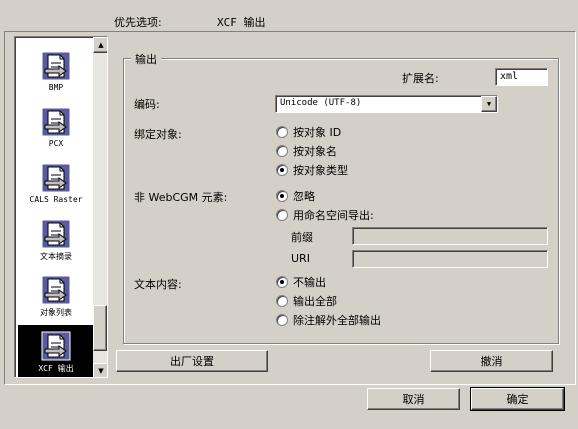 Image resolution: width=578 pixels, height=429 pixels. I want to click on sidebar-item: 对象列表, so click(56, 296).